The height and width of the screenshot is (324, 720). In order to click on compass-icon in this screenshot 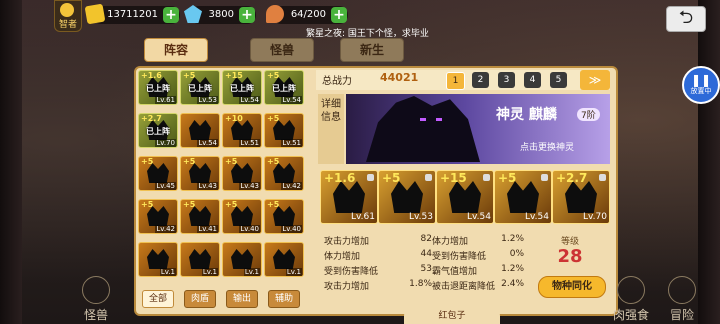, I will do `click(682, 290)`.